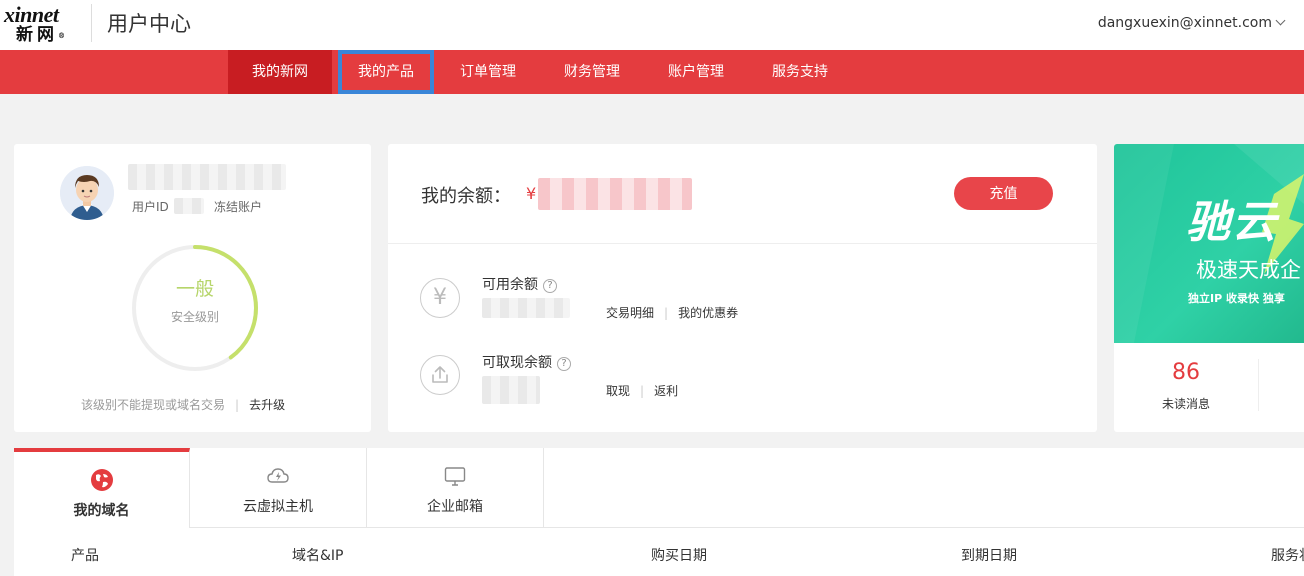 The height and width of the screenshot is (576, 1304). I want to click on nav-order-management: 订单管理, so click(488, 72).